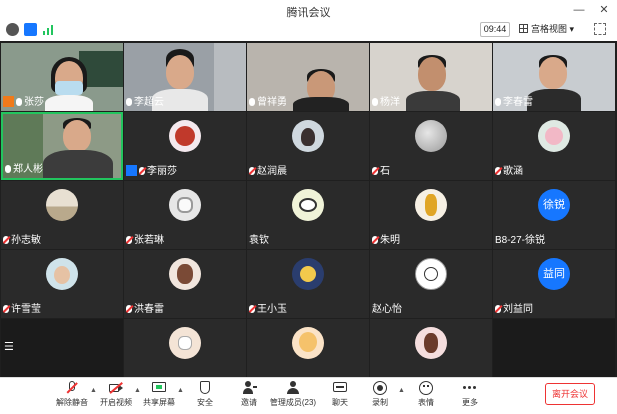  I want to click on participant-tile: 张莎, so click(62, 77).